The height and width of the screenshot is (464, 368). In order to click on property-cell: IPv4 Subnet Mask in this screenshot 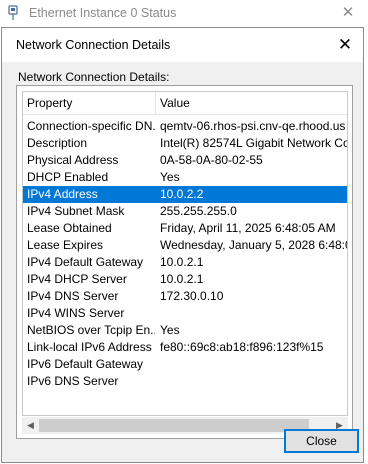, I will do `click(76, 211)`.